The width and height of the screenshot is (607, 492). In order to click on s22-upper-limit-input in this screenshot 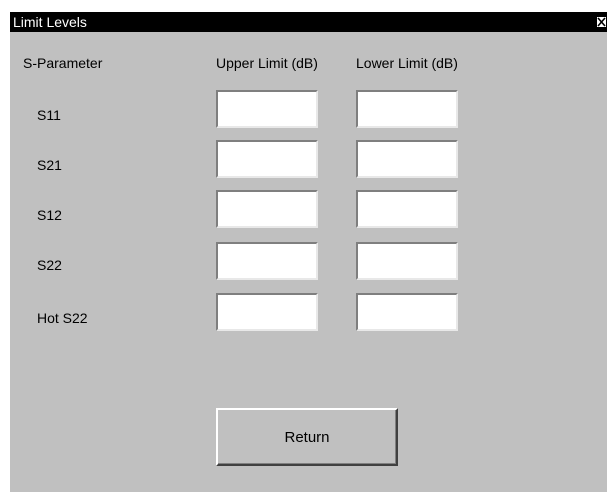, I will do `click(267, 261)`.